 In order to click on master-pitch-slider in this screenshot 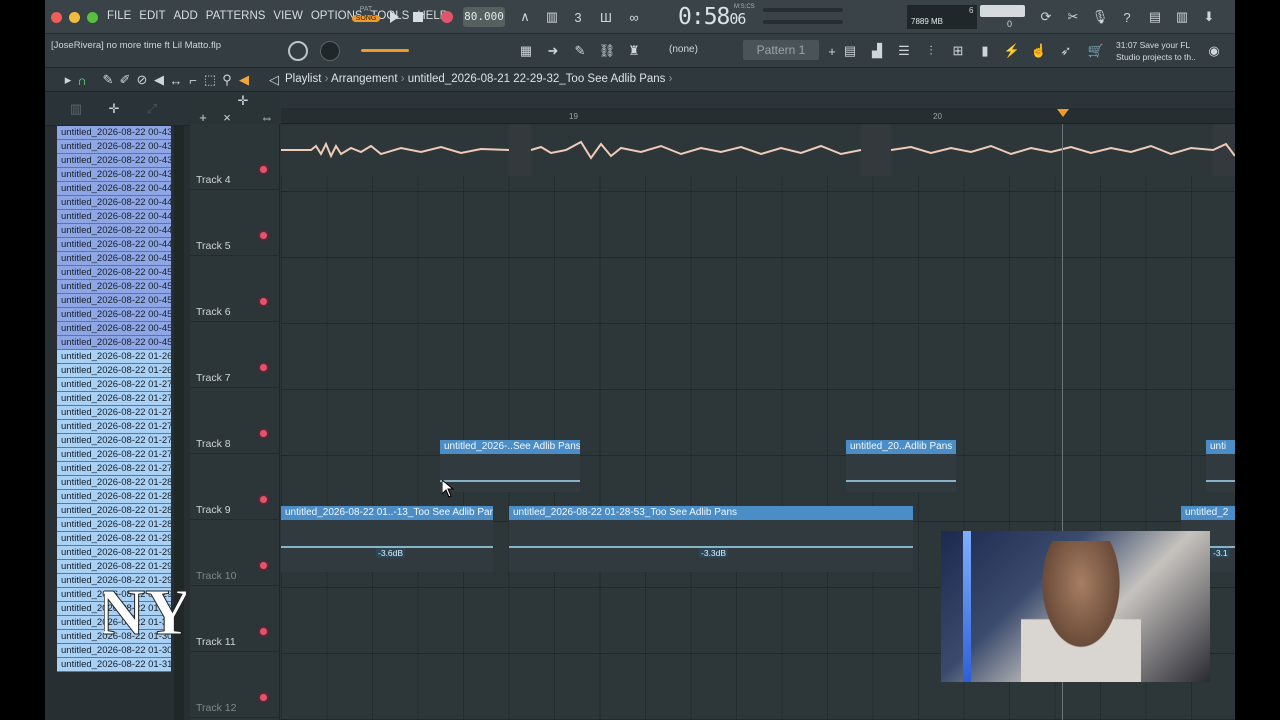, I will do `click(803, 10)`.